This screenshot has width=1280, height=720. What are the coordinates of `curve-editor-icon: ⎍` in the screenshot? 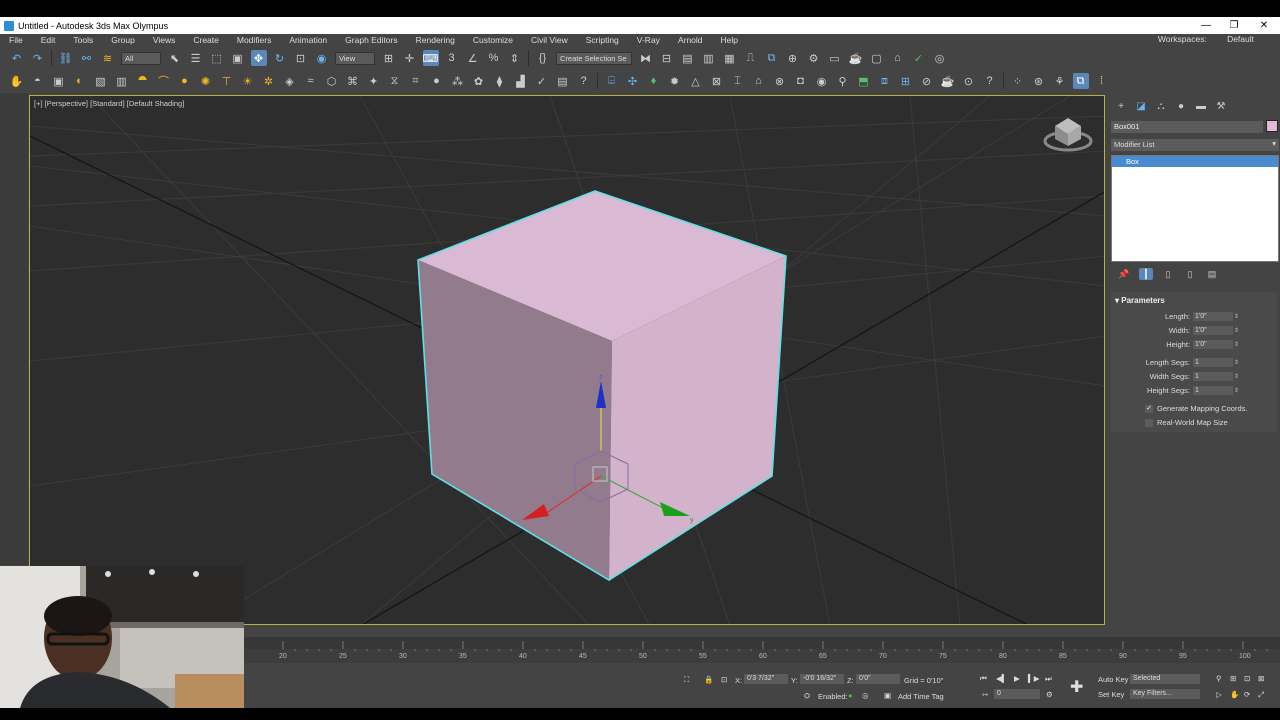 It's located at (751, 58).